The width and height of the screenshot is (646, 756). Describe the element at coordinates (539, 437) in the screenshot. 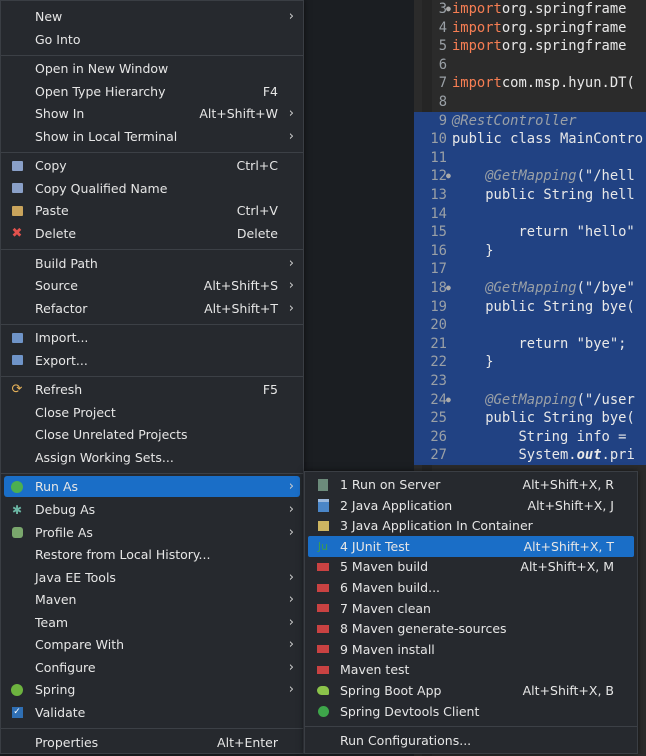

I see `code-text: String info =` at that location.